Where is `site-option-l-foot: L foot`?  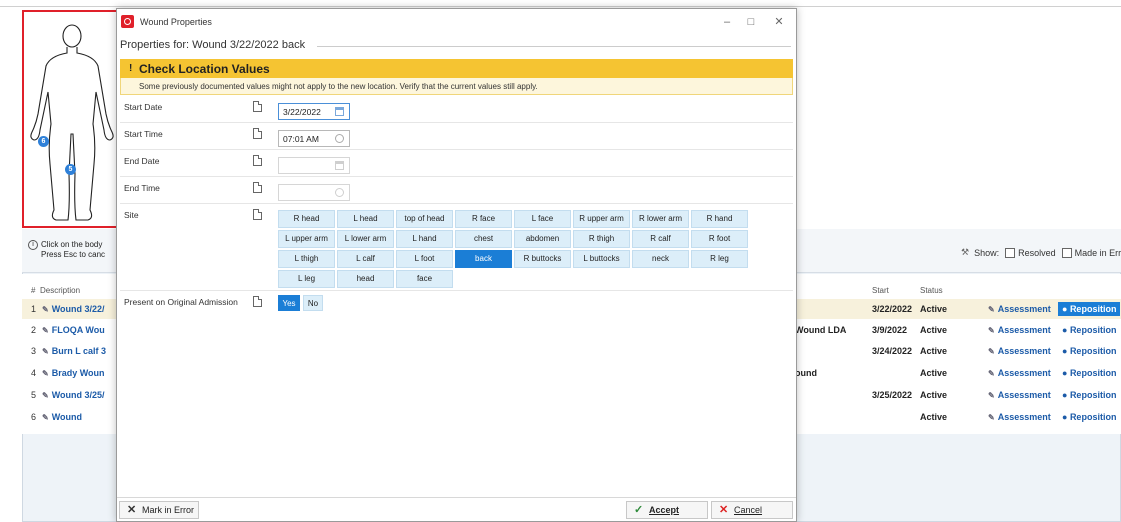 site-option-l-foot: L foot is located at coordinates (424, 259).